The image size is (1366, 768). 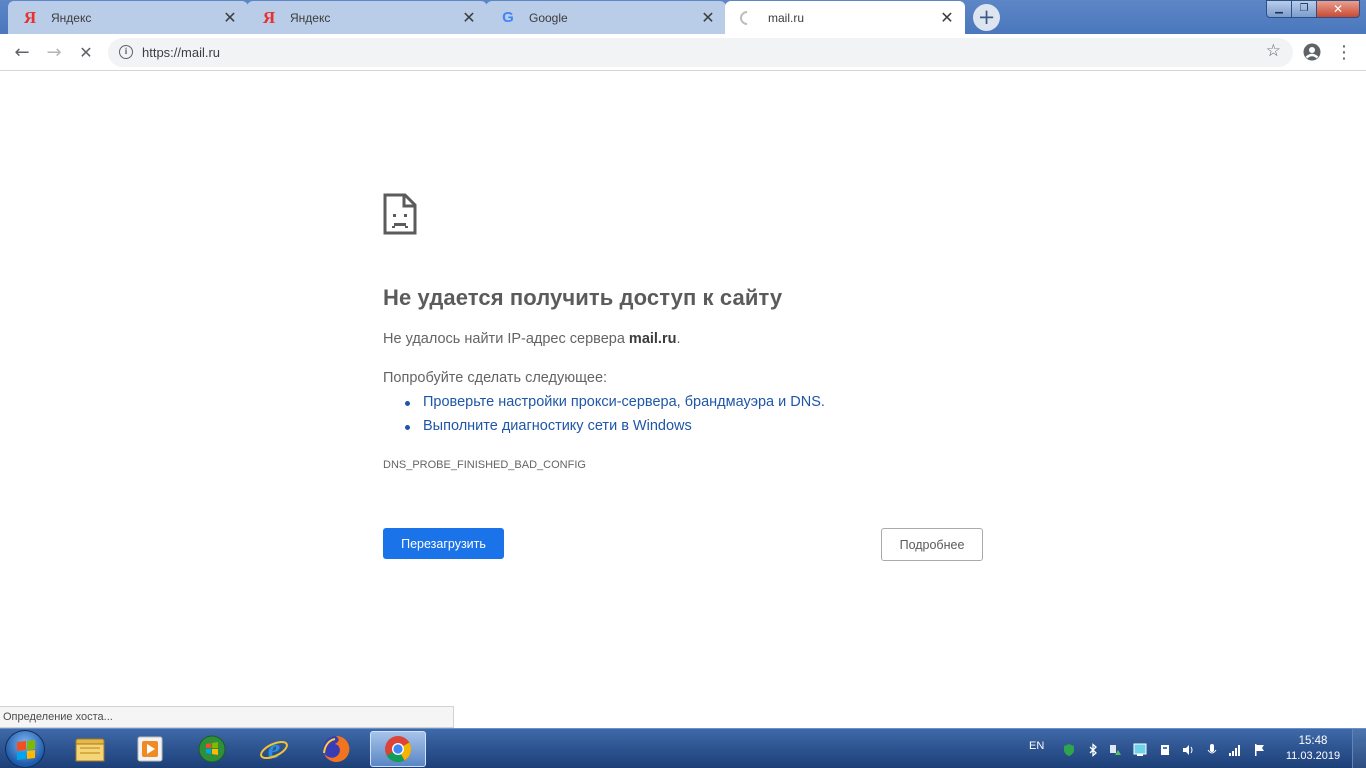 I want to click on profile-avatar-icon, so click(x=1312, y=52).